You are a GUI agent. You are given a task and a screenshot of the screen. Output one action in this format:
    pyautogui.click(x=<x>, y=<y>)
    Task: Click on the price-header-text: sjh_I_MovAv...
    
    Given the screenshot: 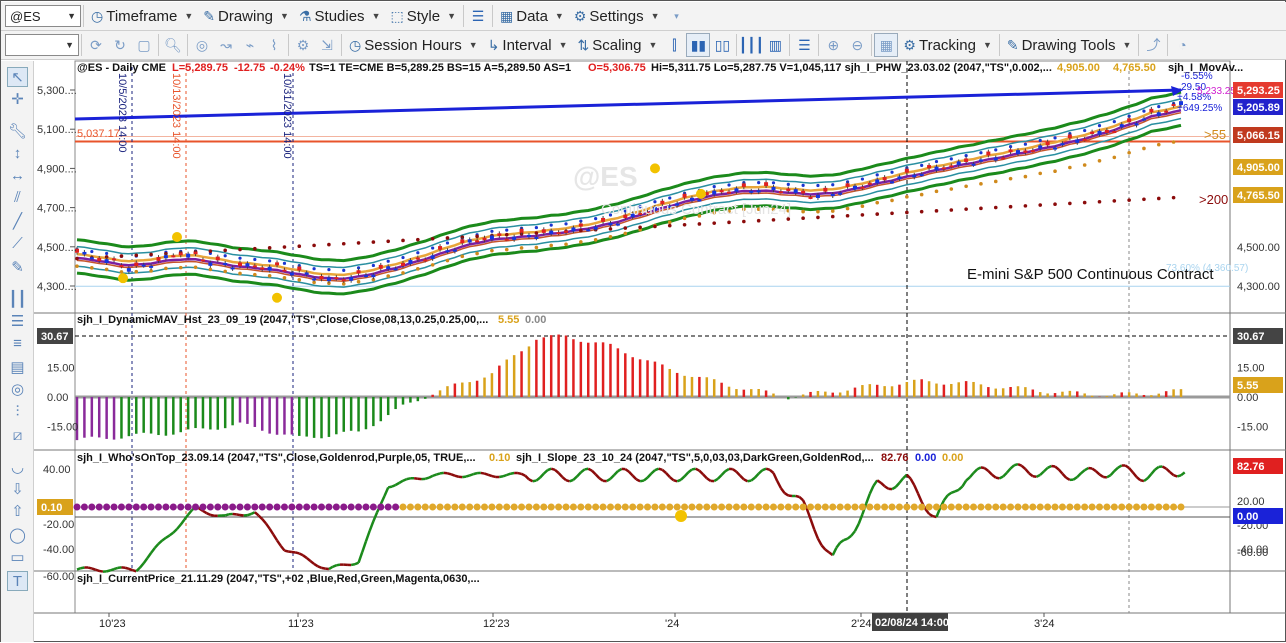 What is the action you would take?
    pyautogui.click(x=1205, y=68)
    